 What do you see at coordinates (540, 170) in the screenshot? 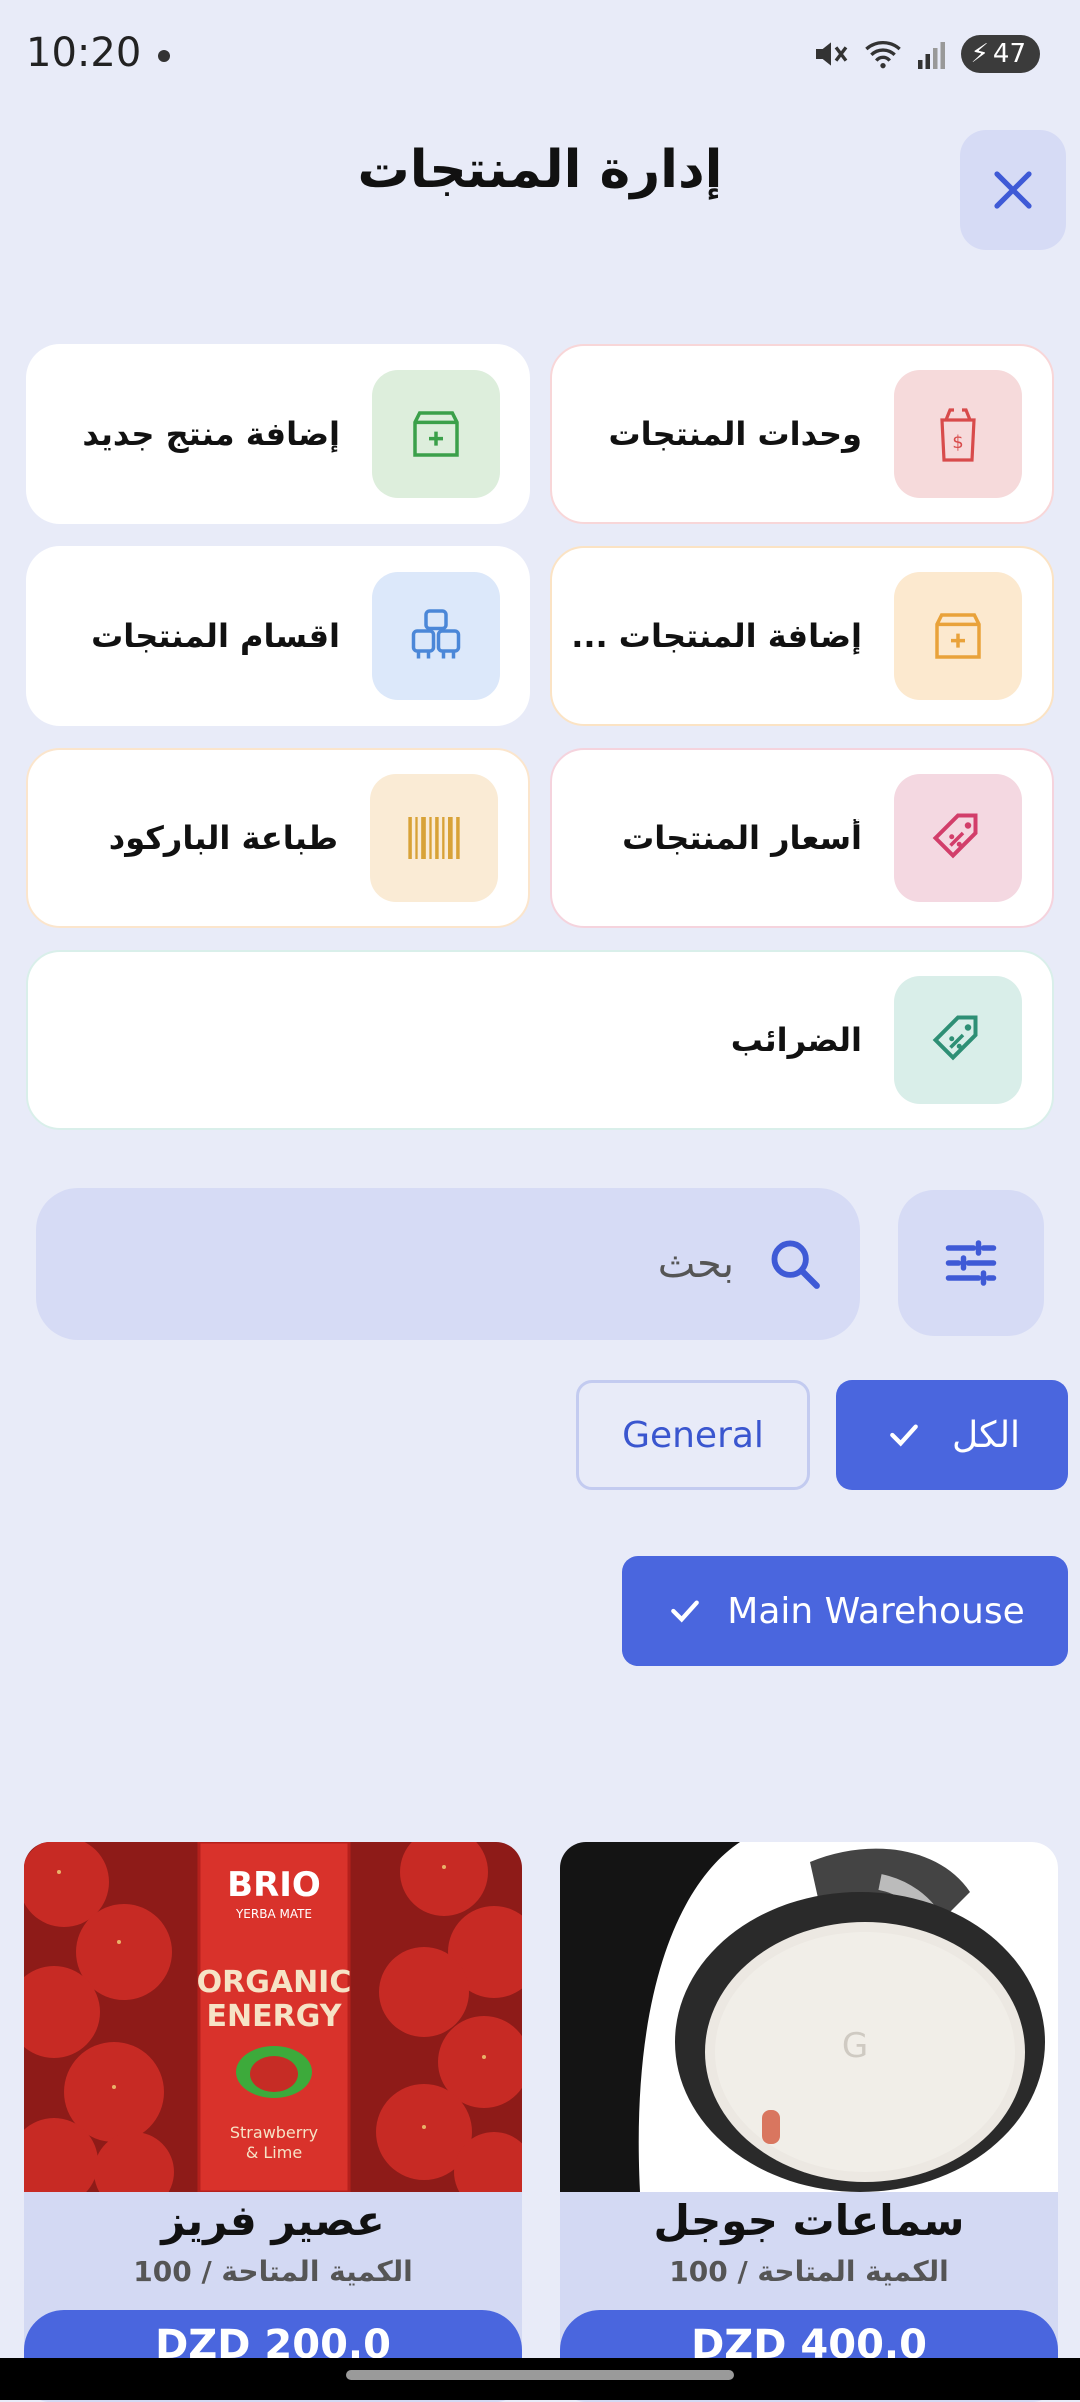
I see `page-title: إدارة المنتجات` at bounding box center [540, 170].